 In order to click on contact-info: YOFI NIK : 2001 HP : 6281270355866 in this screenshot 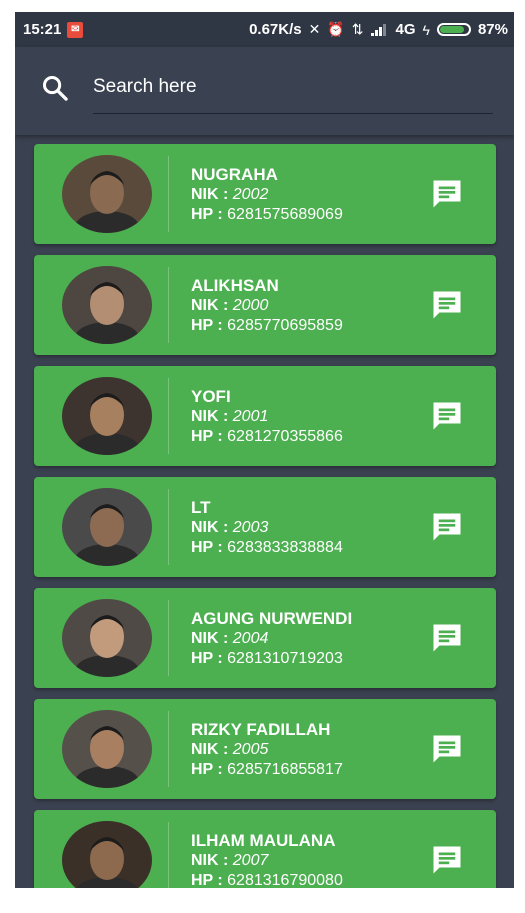, I will do `click(267, 416)`.